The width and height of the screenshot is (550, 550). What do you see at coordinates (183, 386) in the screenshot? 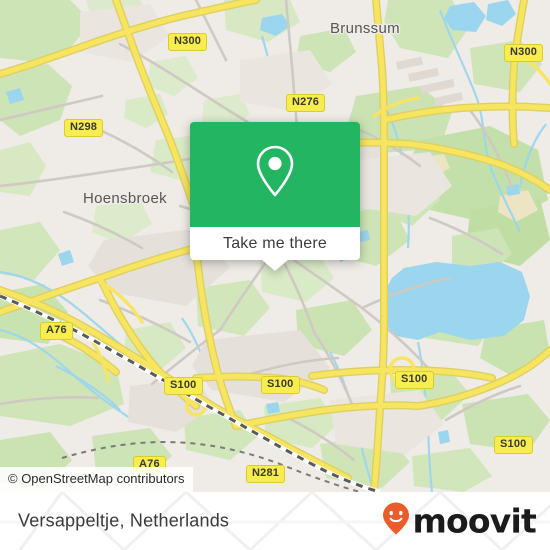
I see `road-shield-s100-a: S100` at bounding box center [183, 386].